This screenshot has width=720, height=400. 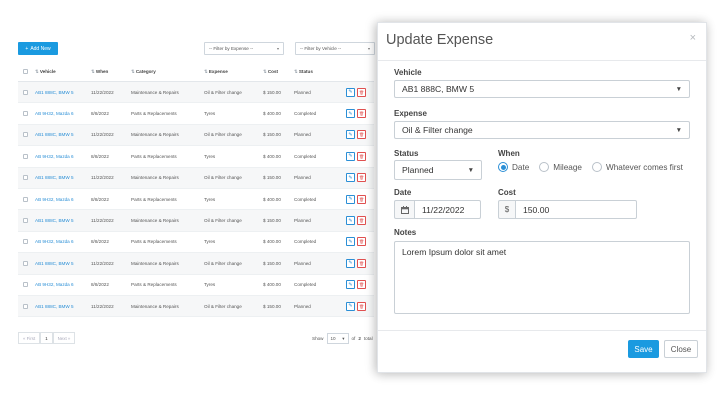 What do you see at coordinates (320, 72) in the screenshot?
I see `column-header-status: ⇅Status` at bounding box center [320, 72].